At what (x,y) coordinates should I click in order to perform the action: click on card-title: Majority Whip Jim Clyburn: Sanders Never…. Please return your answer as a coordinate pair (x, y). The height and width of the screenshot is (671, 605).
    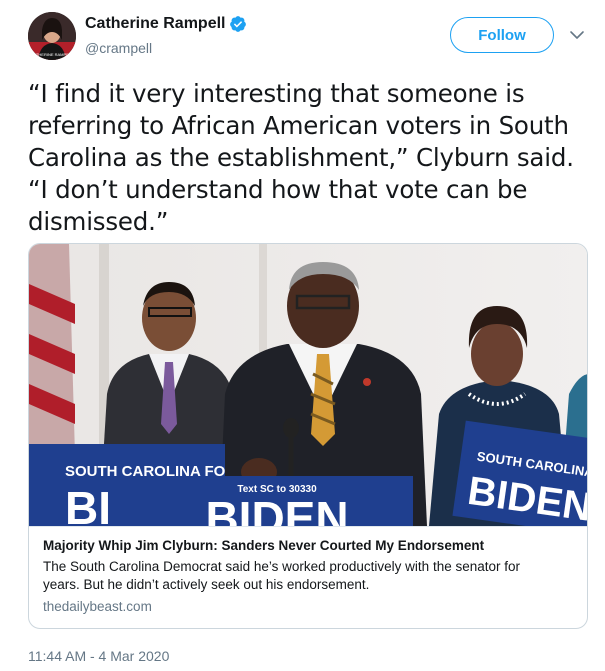
    Looking at the image, I should click on (309, 546).